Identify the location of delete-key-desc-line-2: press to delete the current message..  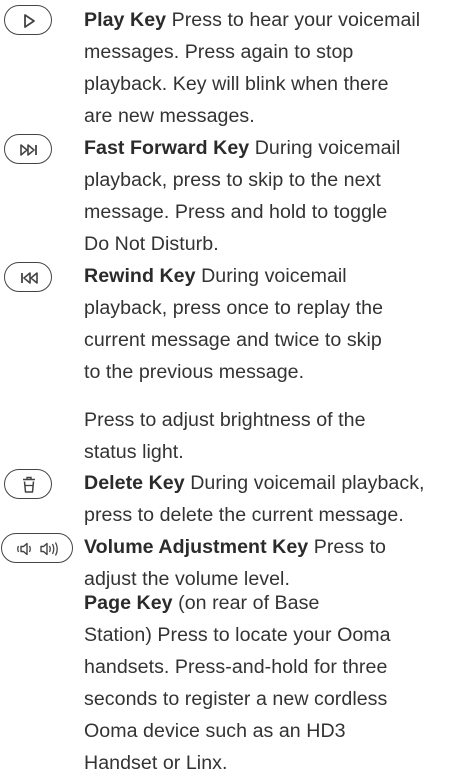
(244, 515).